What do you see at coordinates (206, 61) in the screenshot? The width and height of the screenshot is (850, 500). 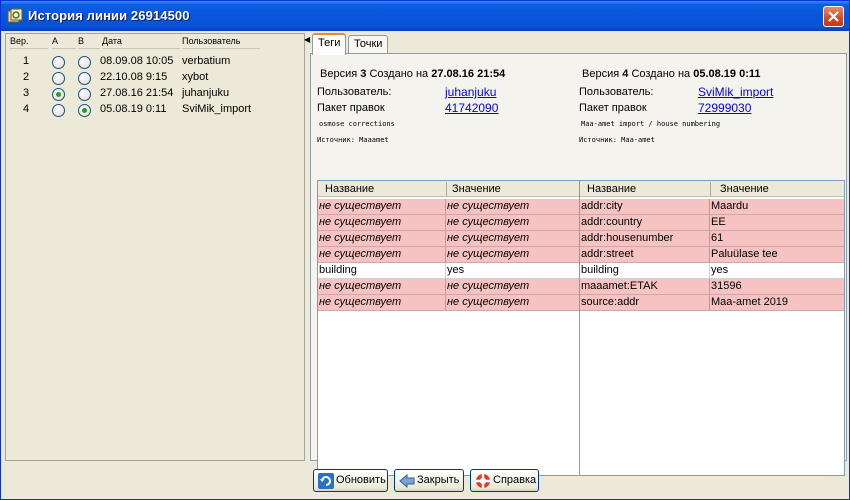 I see `version-user: verbatium` at bounding box center [206, 61].